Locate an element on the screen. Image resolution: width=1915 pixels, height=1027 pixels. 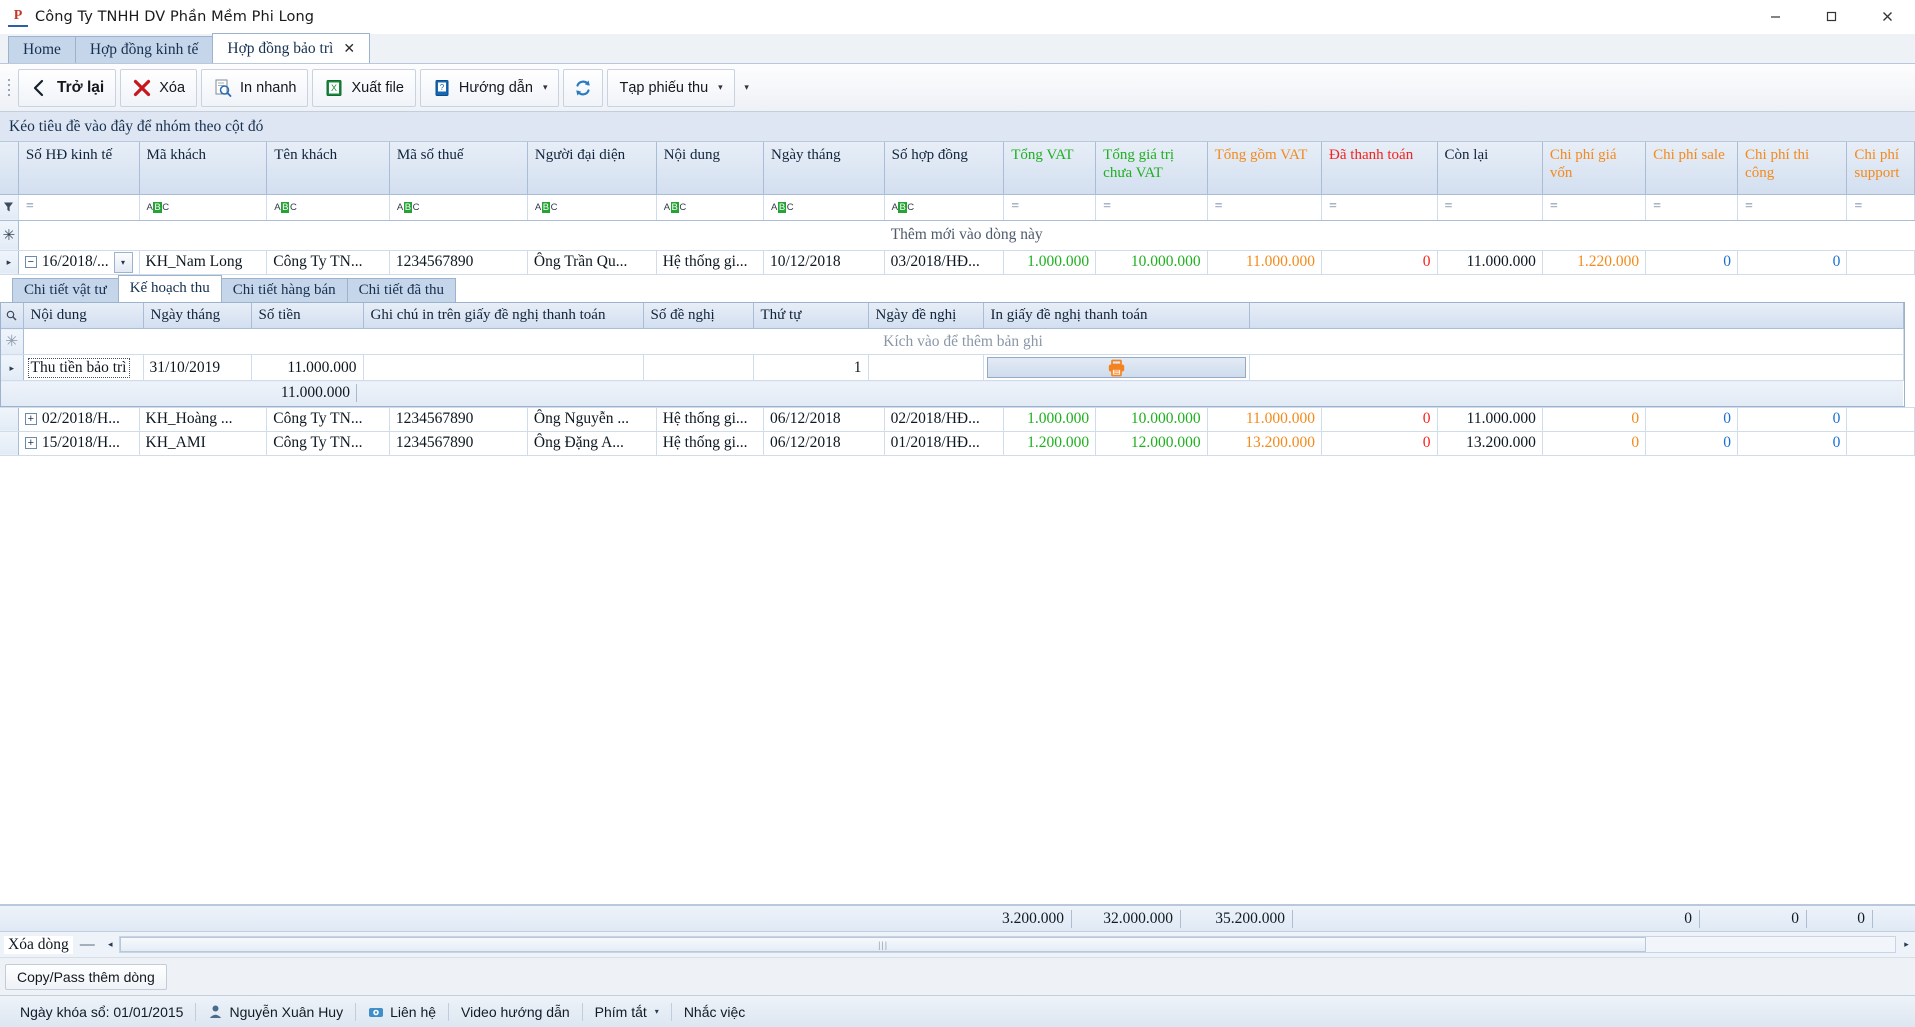
detail-column-header: Nội dung is located at coordinates (83, 315).